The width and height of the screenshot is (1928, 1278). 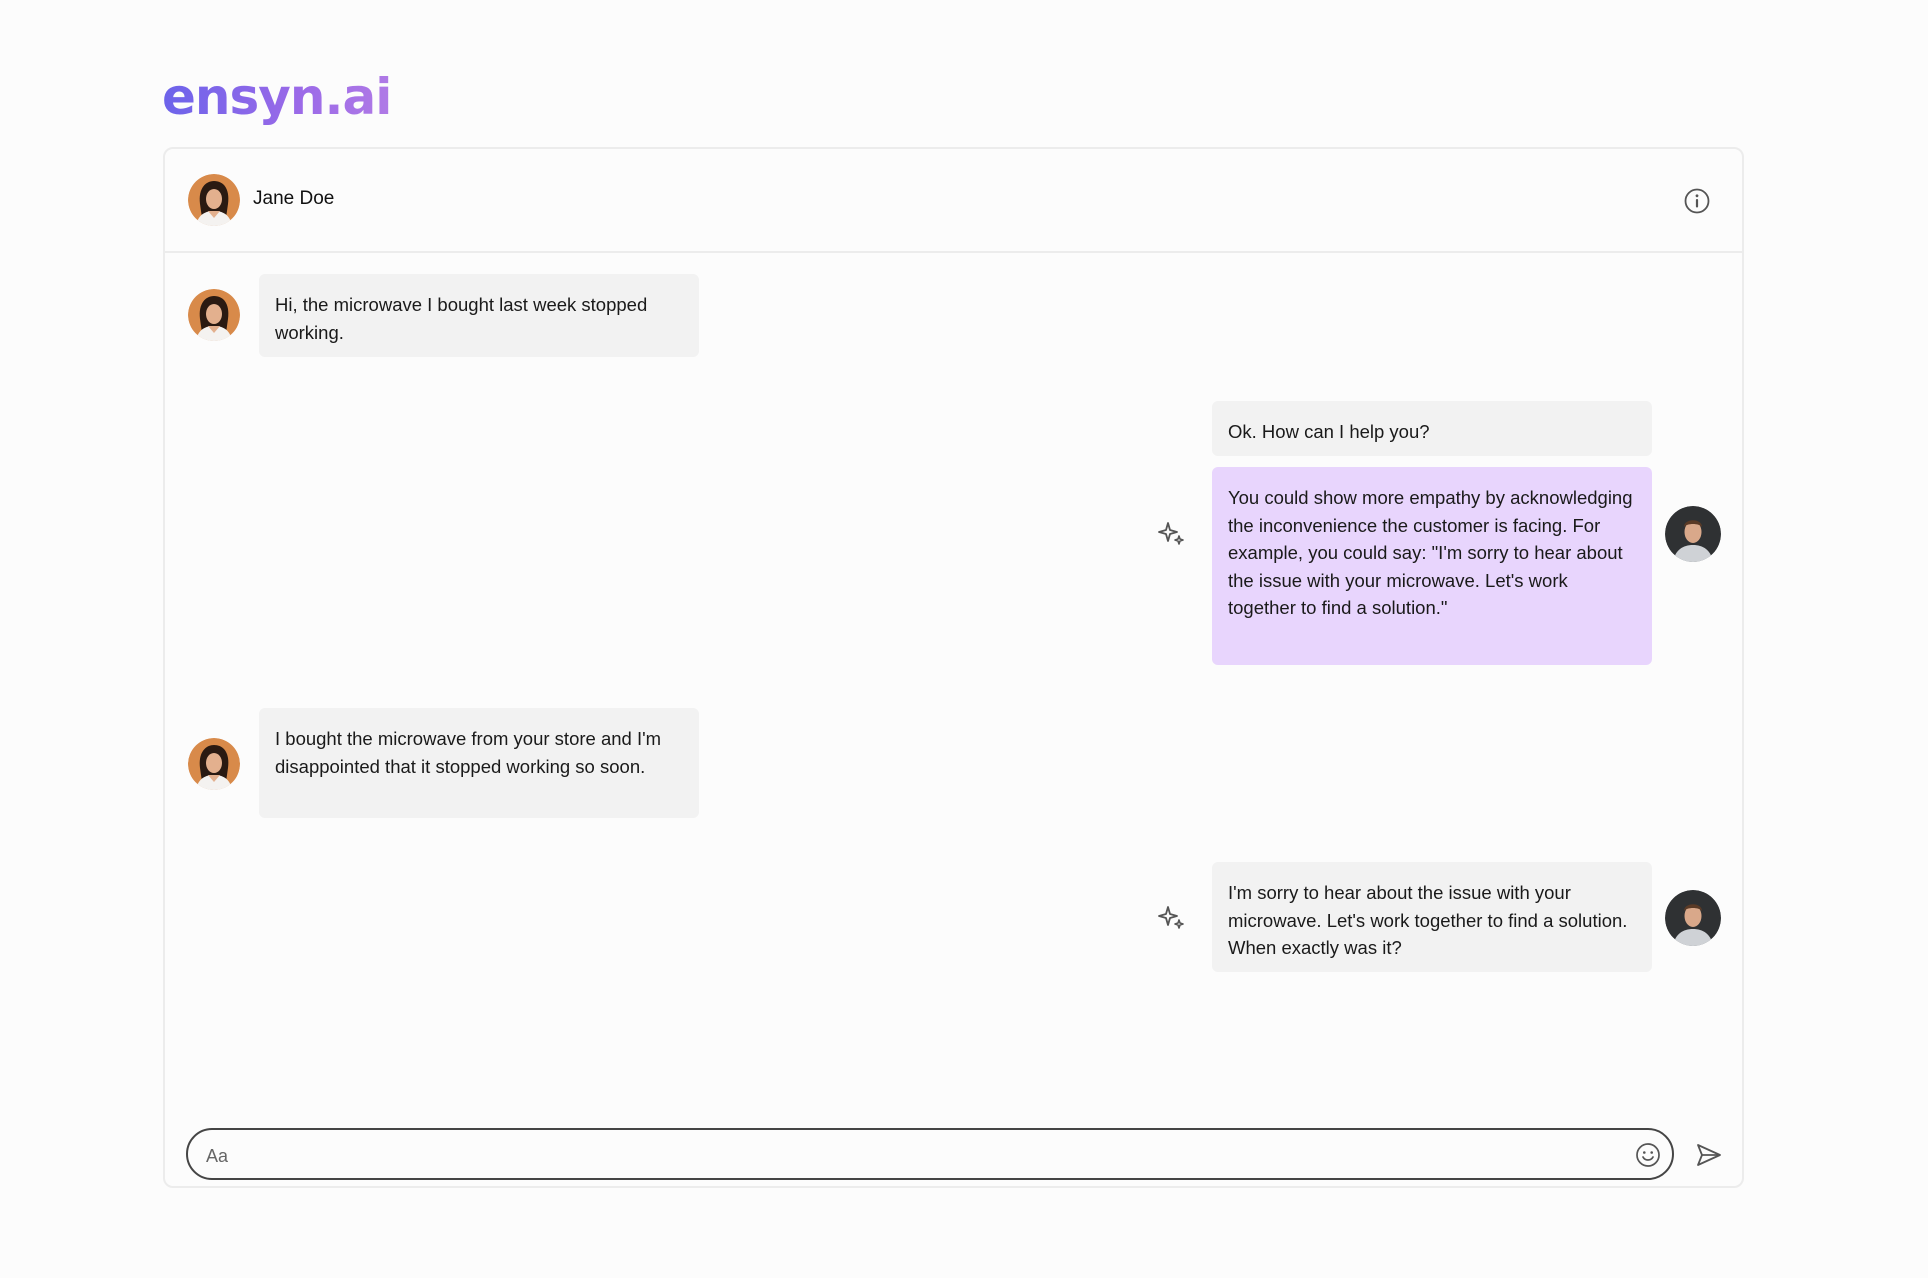 I want to click on info-icon, so click(x=1697, y=201).